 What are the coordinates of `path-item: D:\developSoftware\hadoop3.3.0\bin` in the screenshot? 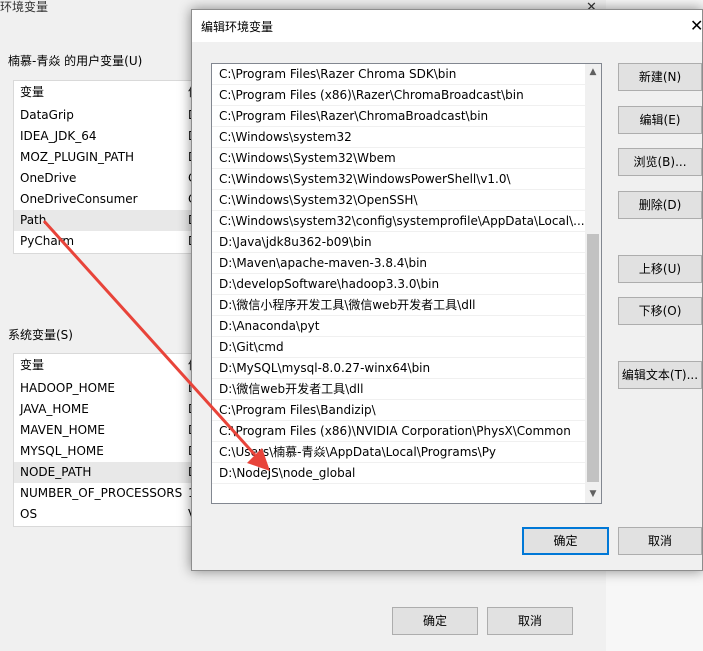 It's located at (398, 284).